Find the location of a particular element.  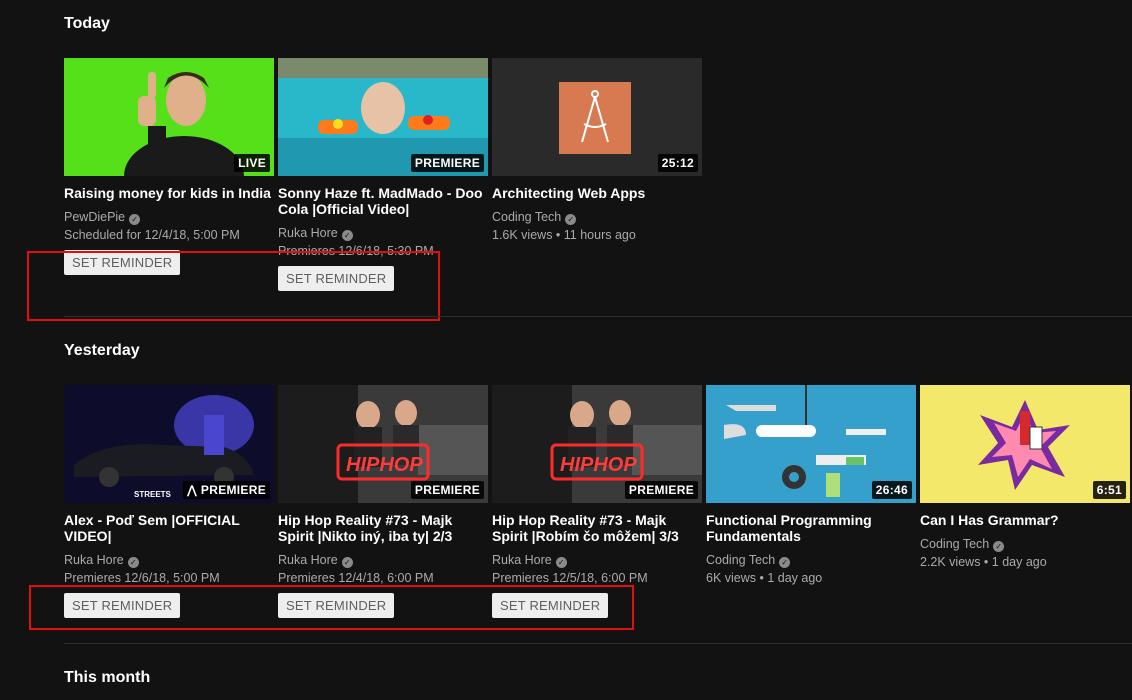

video-thumbnail: LIVE is located at coordinates (169, 117).